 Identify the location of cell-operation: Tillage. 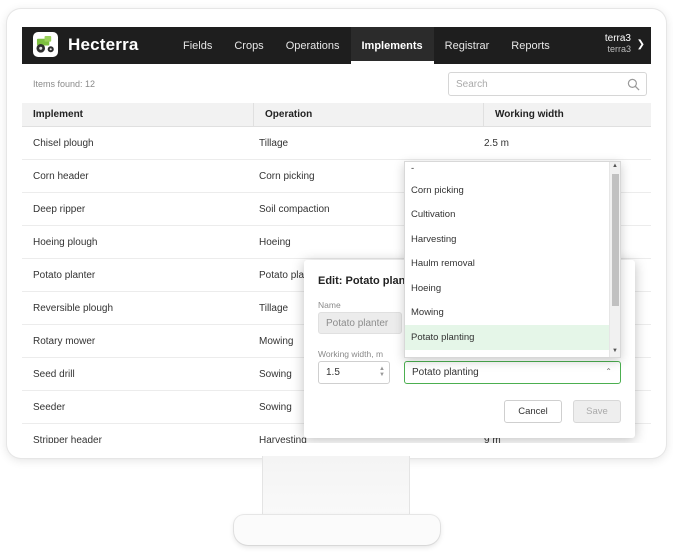
(274, 143).